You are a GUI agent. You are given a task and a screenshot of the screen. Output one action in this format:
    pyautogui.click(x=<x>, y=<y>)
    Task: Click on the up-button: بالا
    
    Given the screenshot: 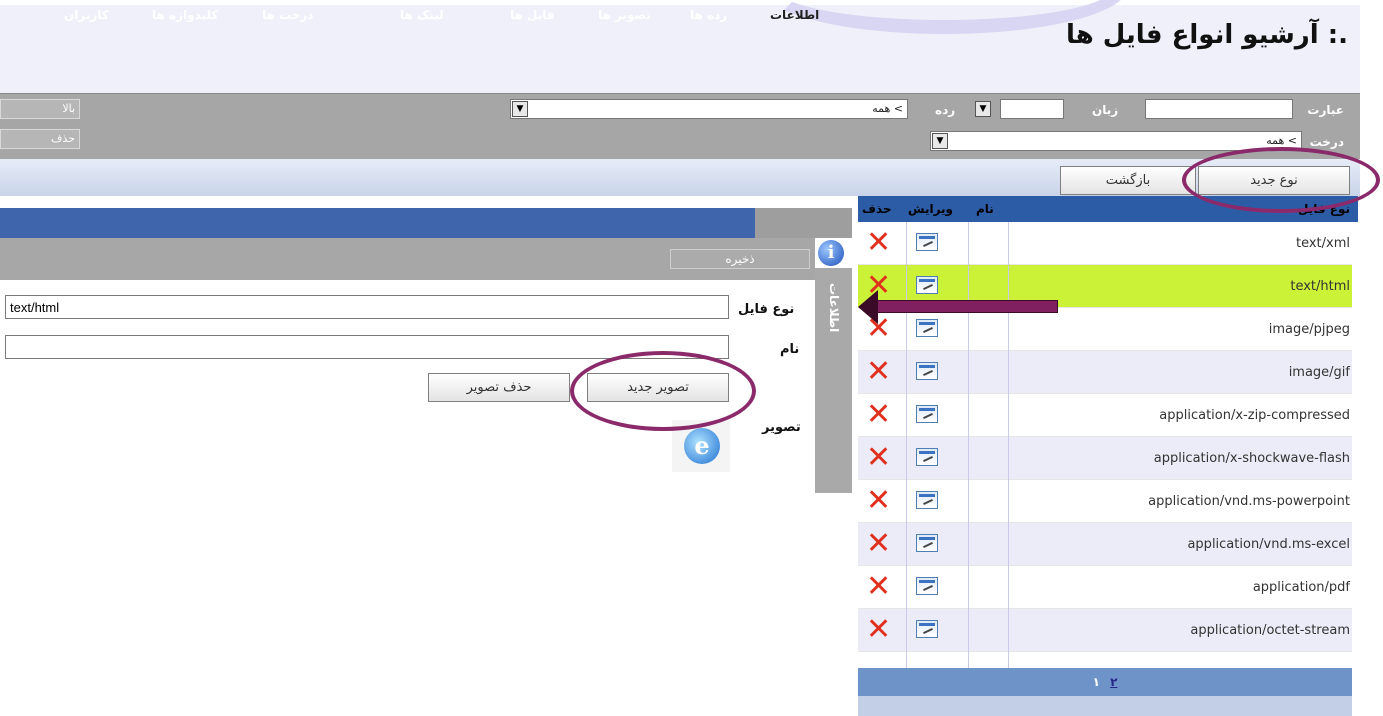 What is the action you would take?
    pyautogui.click(x=40, y=109)
    